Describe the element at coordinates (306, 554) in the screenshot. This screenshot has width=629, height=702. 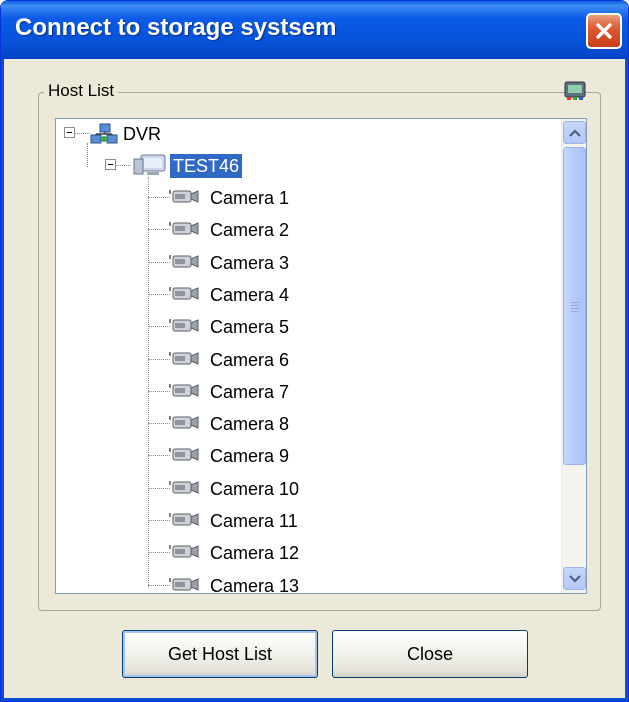
I see `tree-node-camera: Camera 12` at that location.